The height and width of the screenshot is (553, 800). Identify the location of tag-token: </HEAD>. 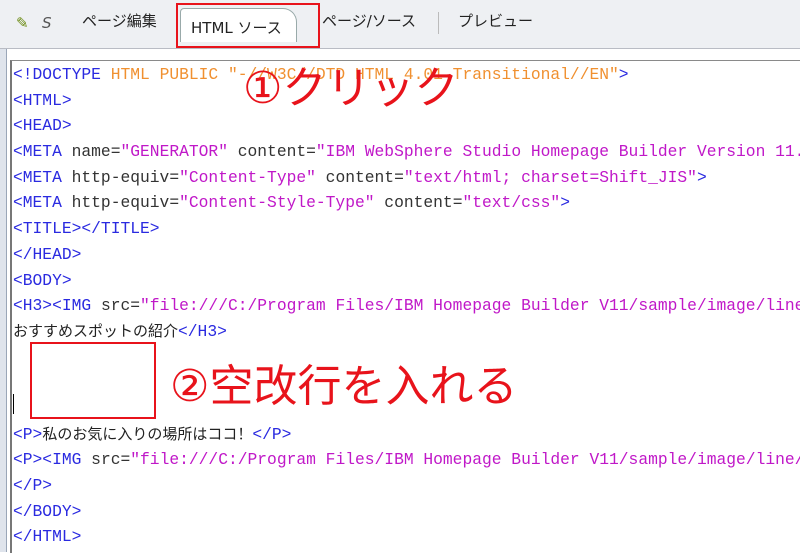
(47, 254).